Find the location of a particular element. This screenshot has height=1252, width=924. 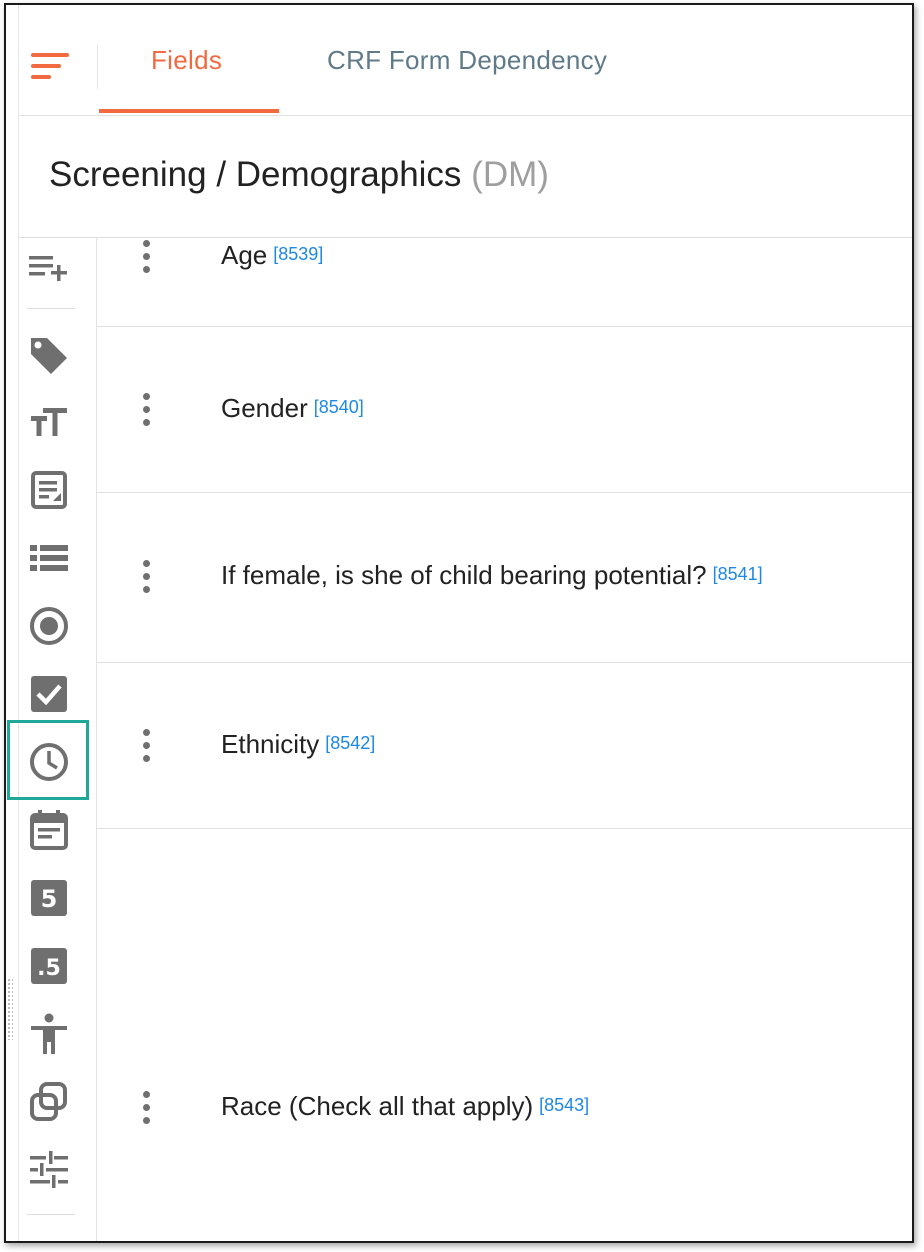

tab-fields: Fields is located at coordinates (186, 60).